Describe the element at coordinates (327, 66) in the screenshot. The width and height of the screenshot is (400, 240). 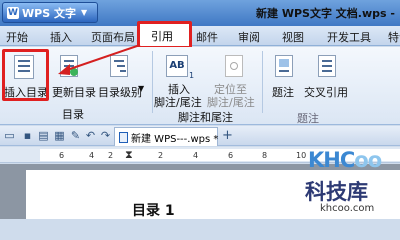
I see `cross-reference-icon` at that location.